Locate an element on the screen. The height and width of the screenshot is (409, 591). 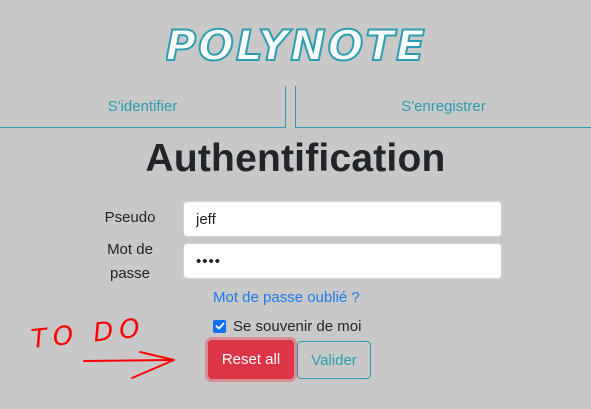
tab-login: S'identifier is located at coordinates (143, 107).